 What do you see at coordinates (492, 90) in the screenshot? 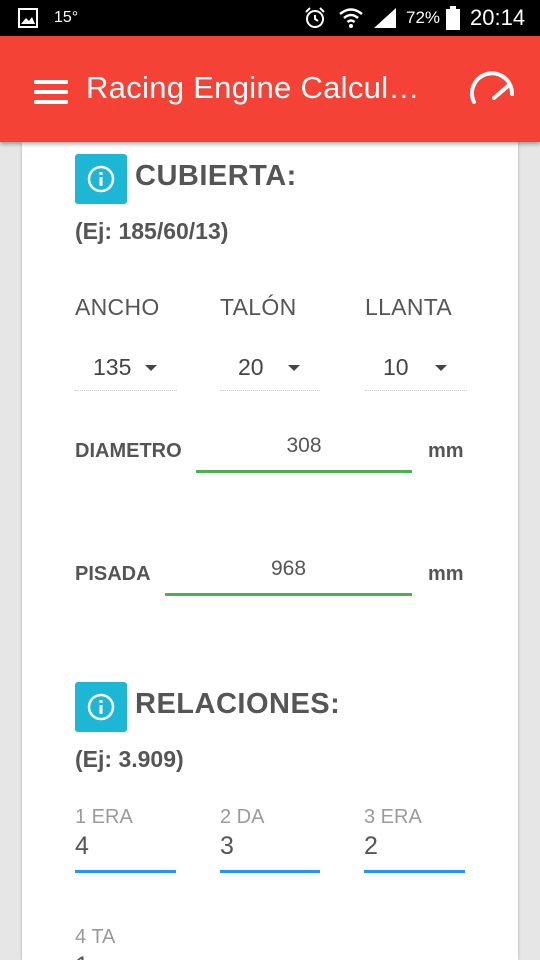
I see `gauge-icon` at bounding box center [492, 90].